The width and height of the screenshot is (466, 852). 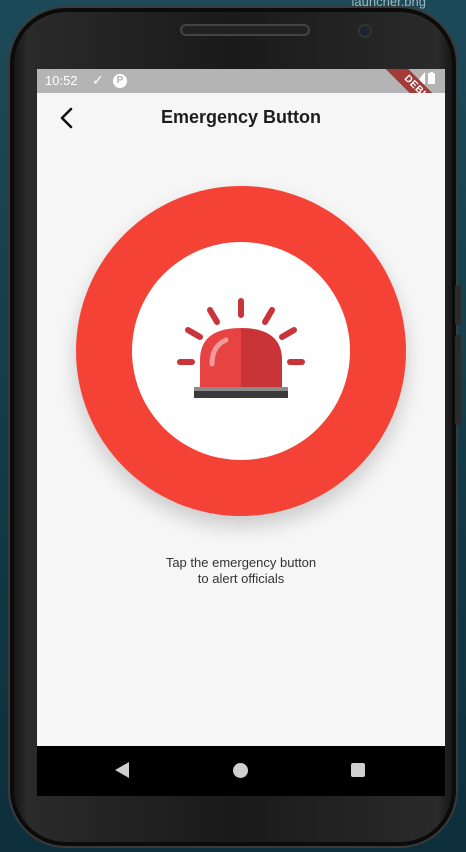 I want to click on volume-up-button, so click(x=458, y=305).